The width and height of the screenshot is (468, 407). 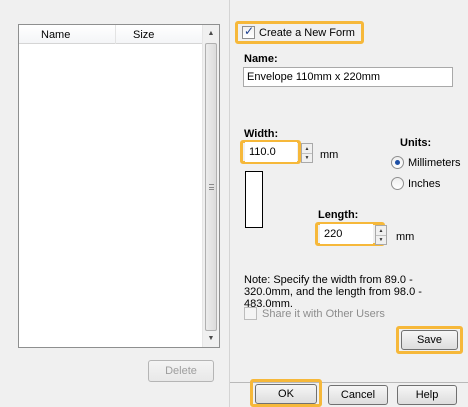 I want to click on name-label: Name:, so click(x=261, y=59).